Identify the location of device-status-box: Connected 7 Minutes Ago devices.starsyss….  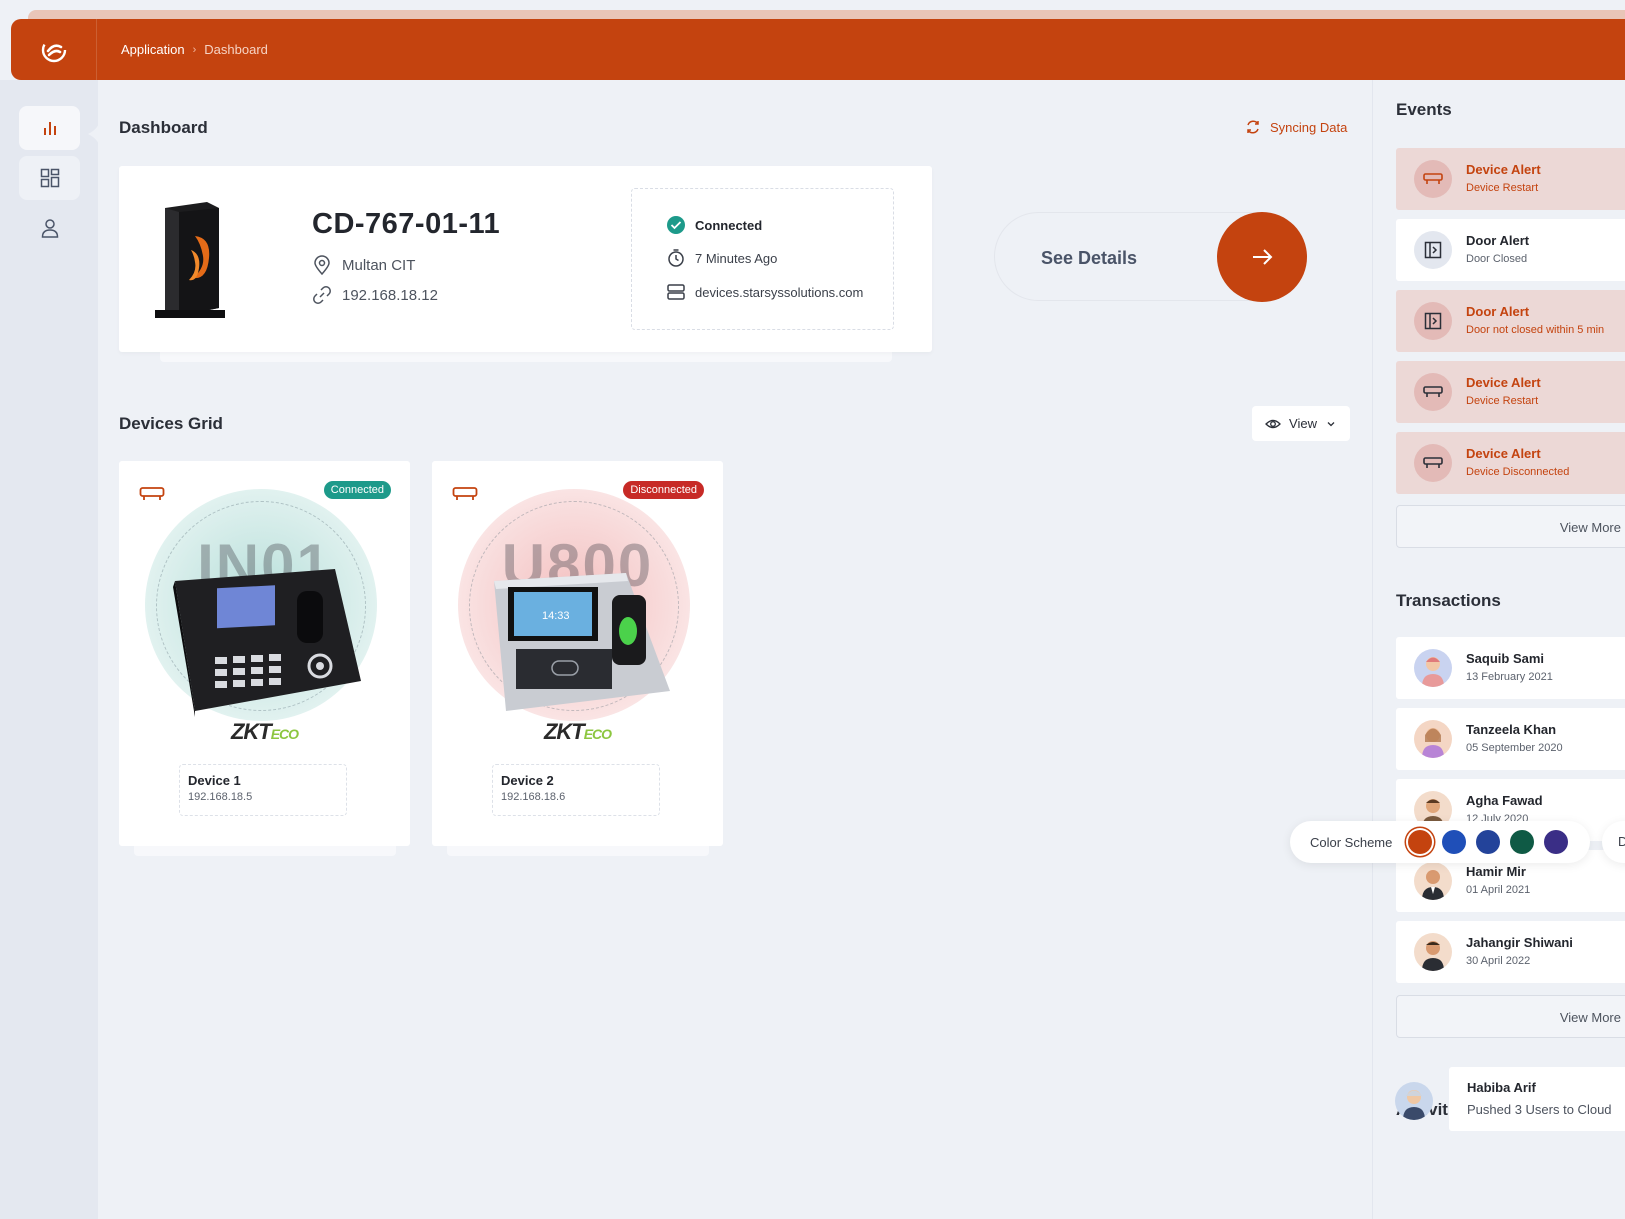
(762, 259).